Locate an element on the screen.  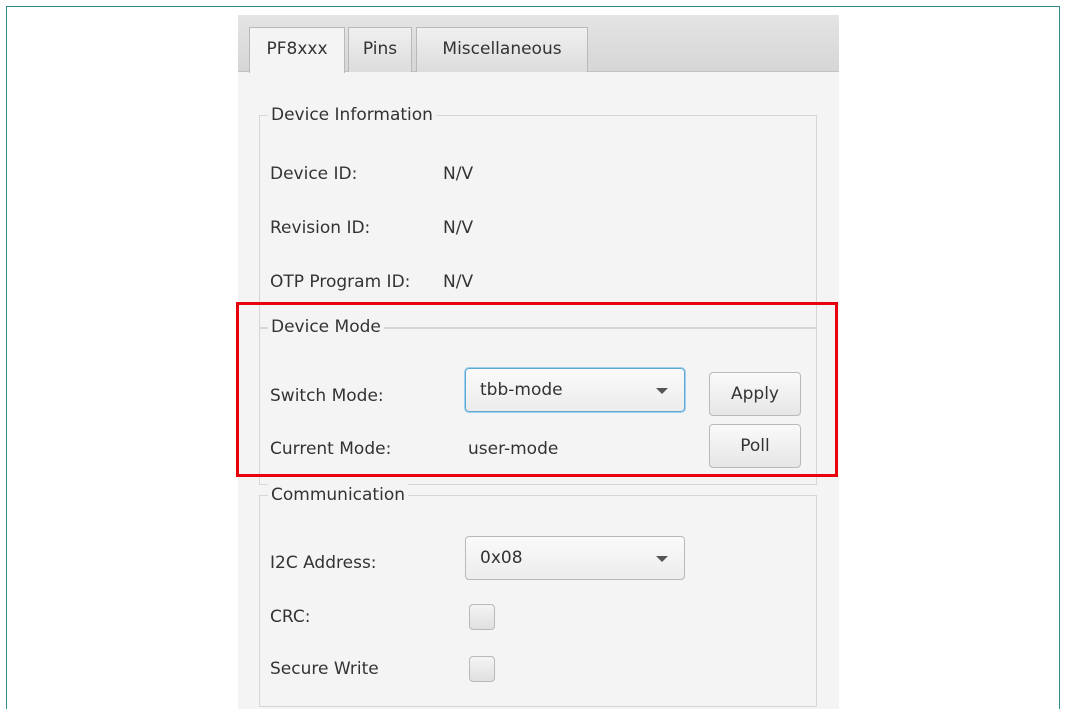
otp-program-id-value: N/V is located at coordinates (458, 282).